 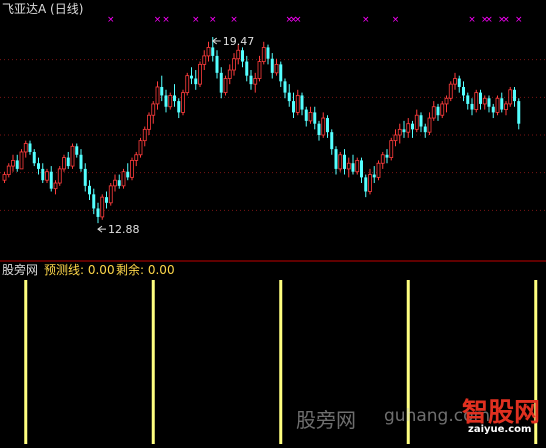 I want to click on signal-bar, so click(x=281, y=362).